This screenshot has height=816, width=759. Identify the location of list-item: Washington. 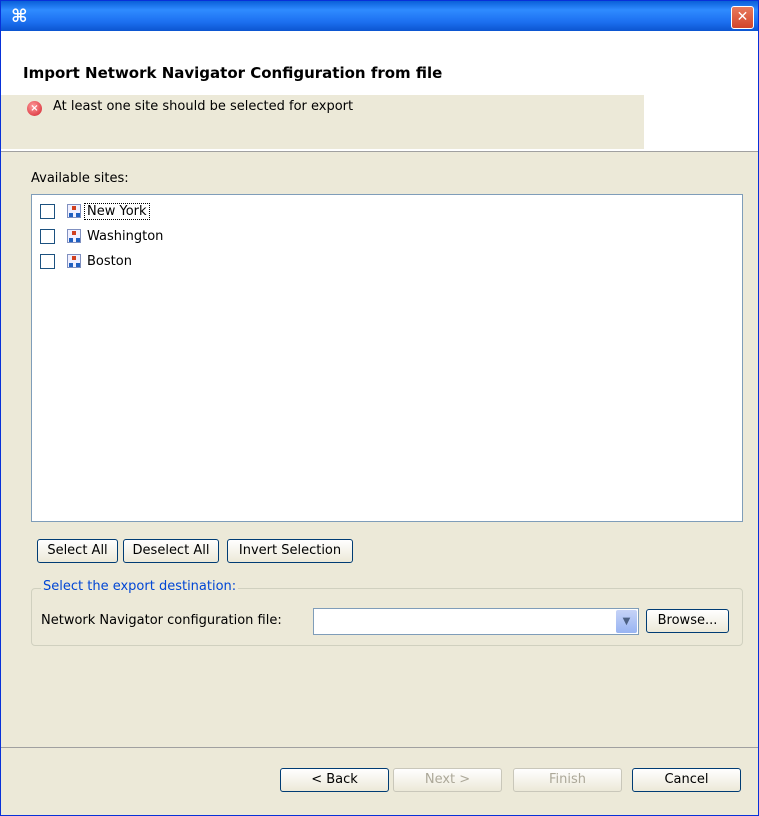
(102, 236).